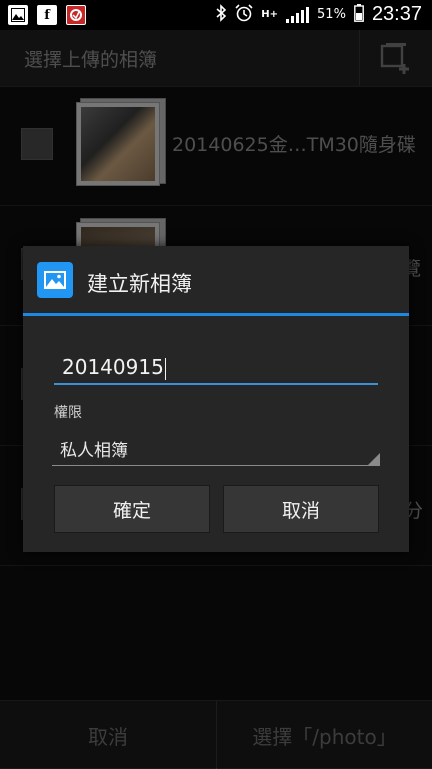  What do you see at coordinates (221, 14) in the screenshot?
I see `bluetooth-icon` at bounding box center [221, 14].